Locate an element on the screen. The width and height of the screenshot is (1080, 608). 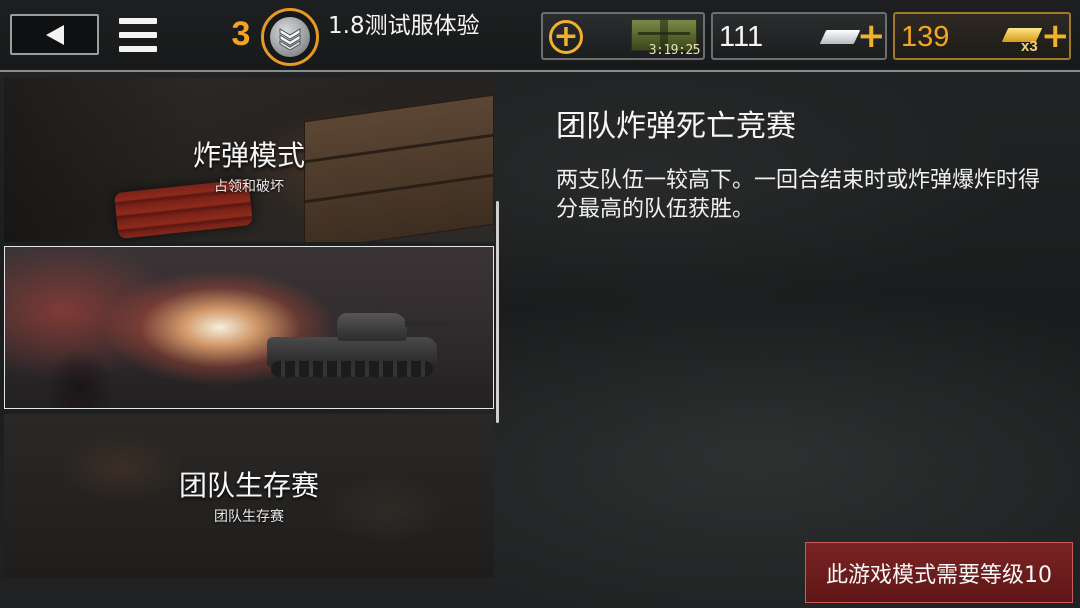
mode-card-bomb: 炸弹模式 占领和破坏 is located at coordinates (249, 160).